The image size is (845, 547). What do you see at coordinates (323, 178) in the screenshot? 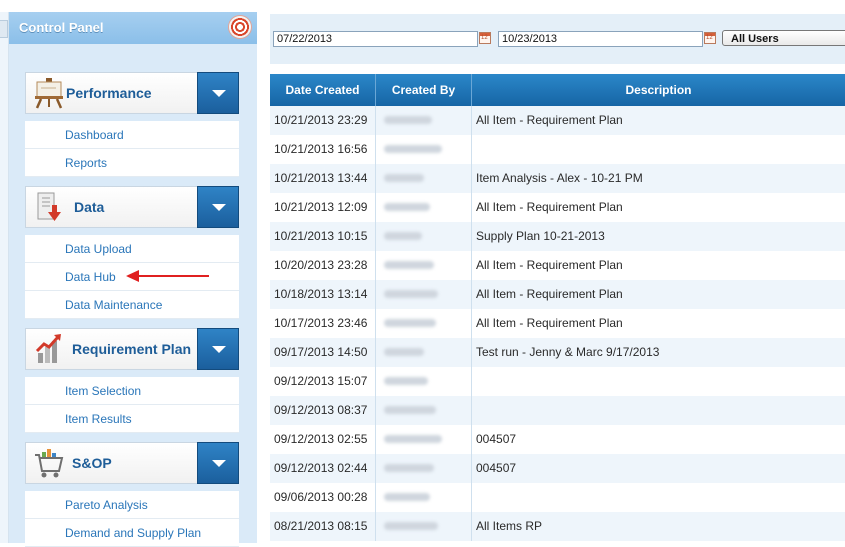
I see `cell-date-created: 10/21/2013 13:44` at bounding box center [323, 178].